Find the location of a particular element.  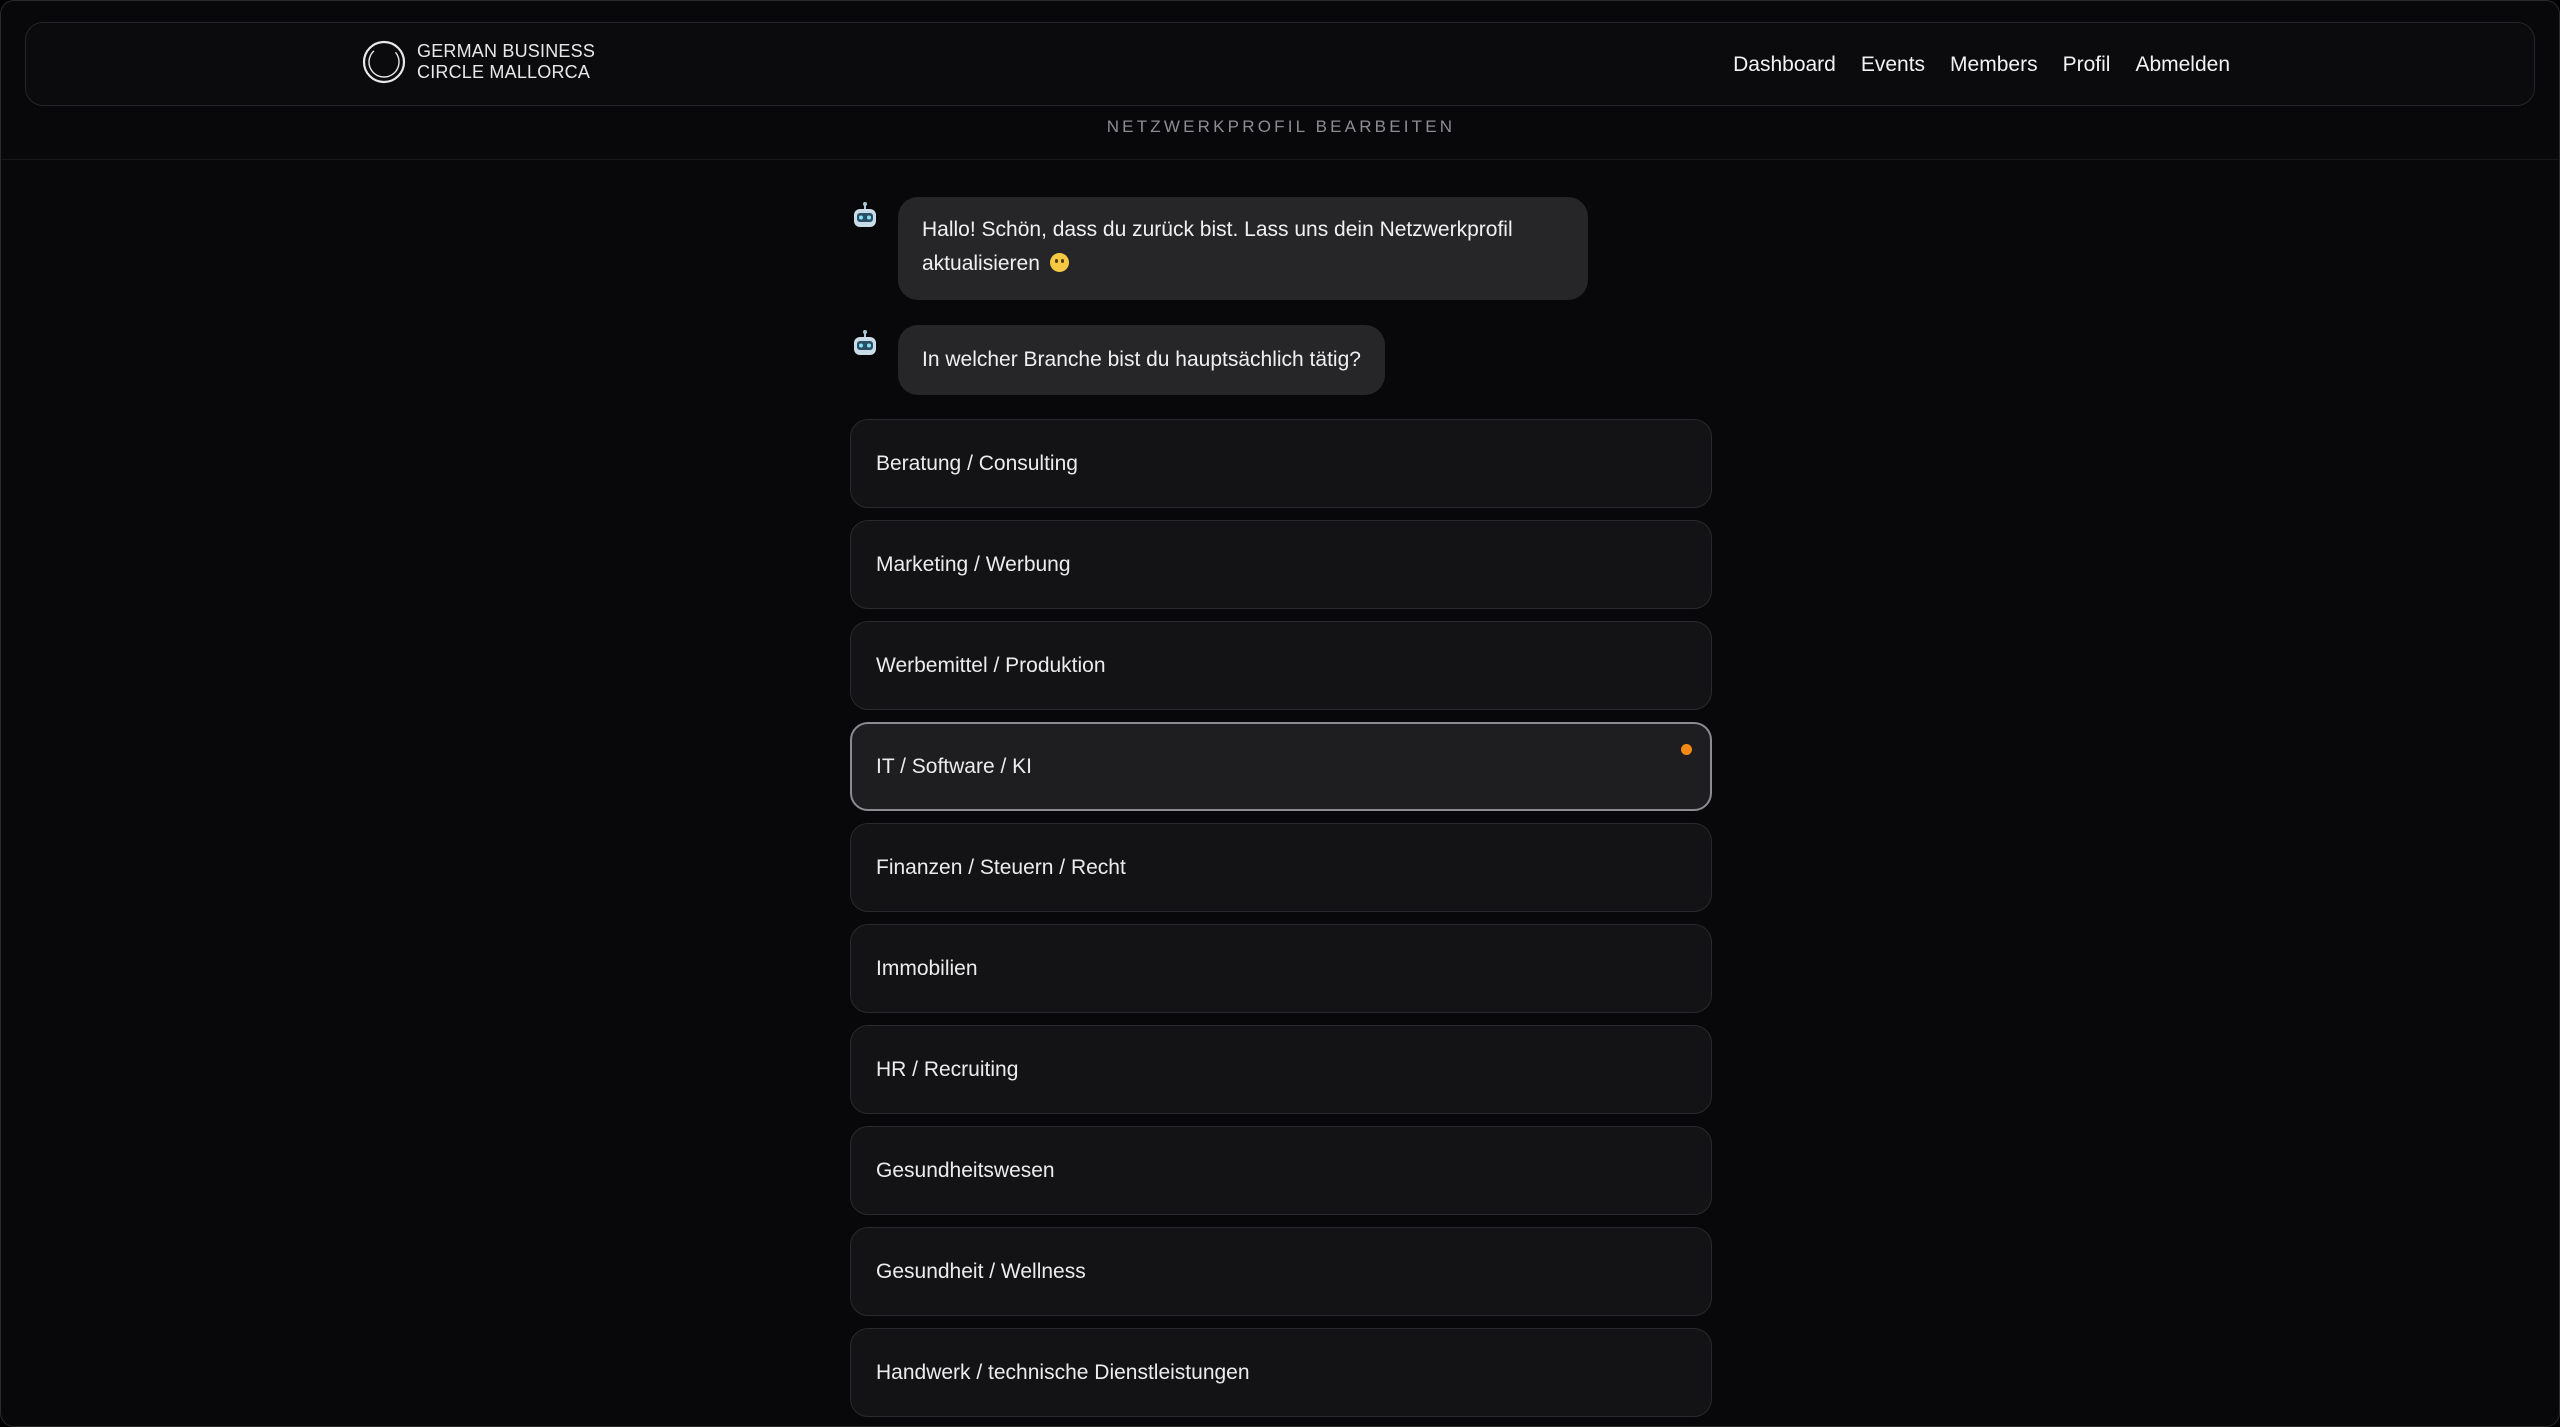

option-label: Gesundheitswesen is located at coordinates (965, 1170).